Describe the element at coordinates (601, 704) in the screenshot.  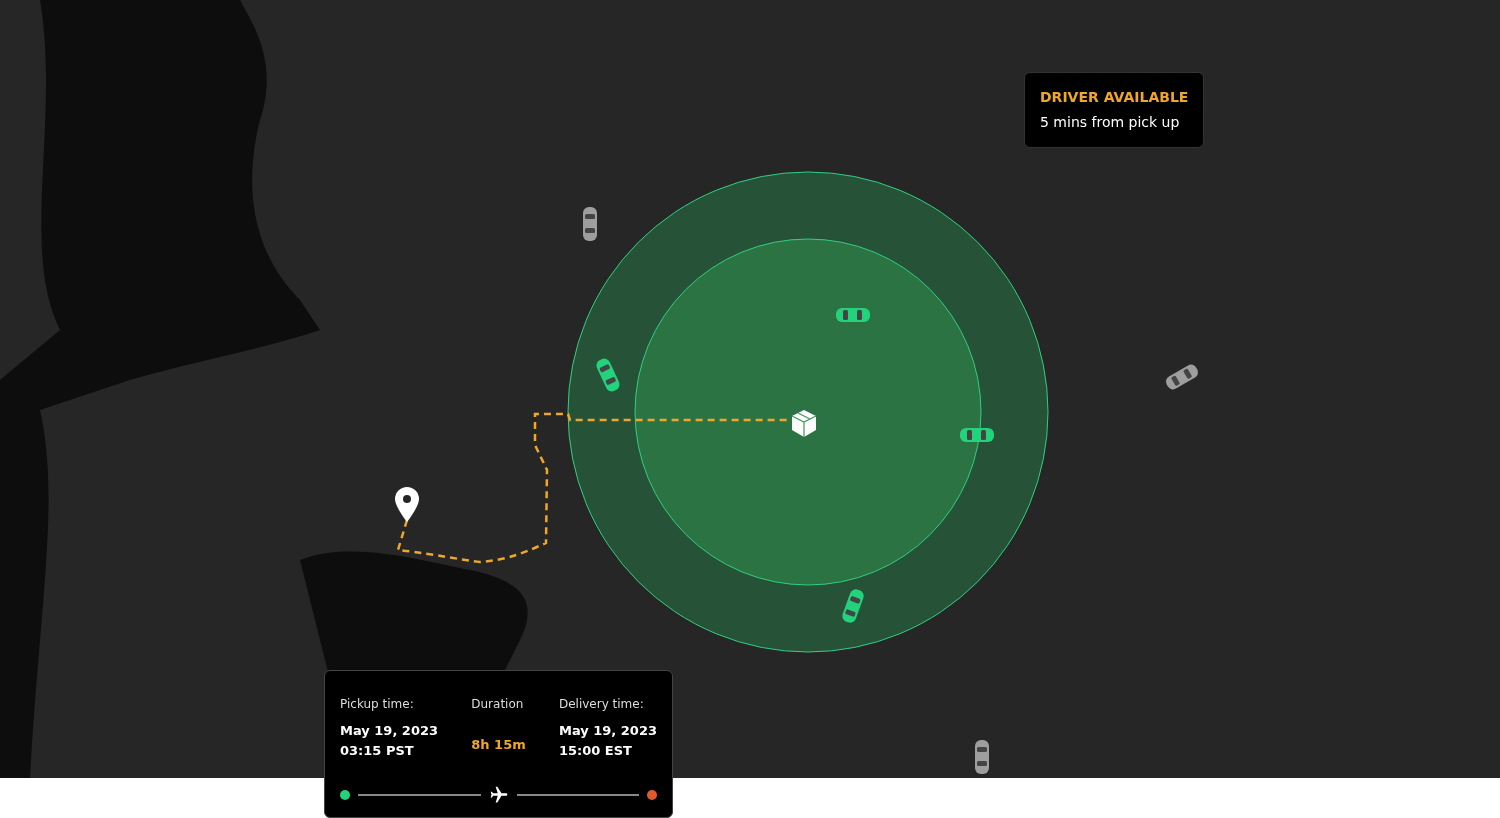
I see `delivery-label: Delivery time:` at that location.